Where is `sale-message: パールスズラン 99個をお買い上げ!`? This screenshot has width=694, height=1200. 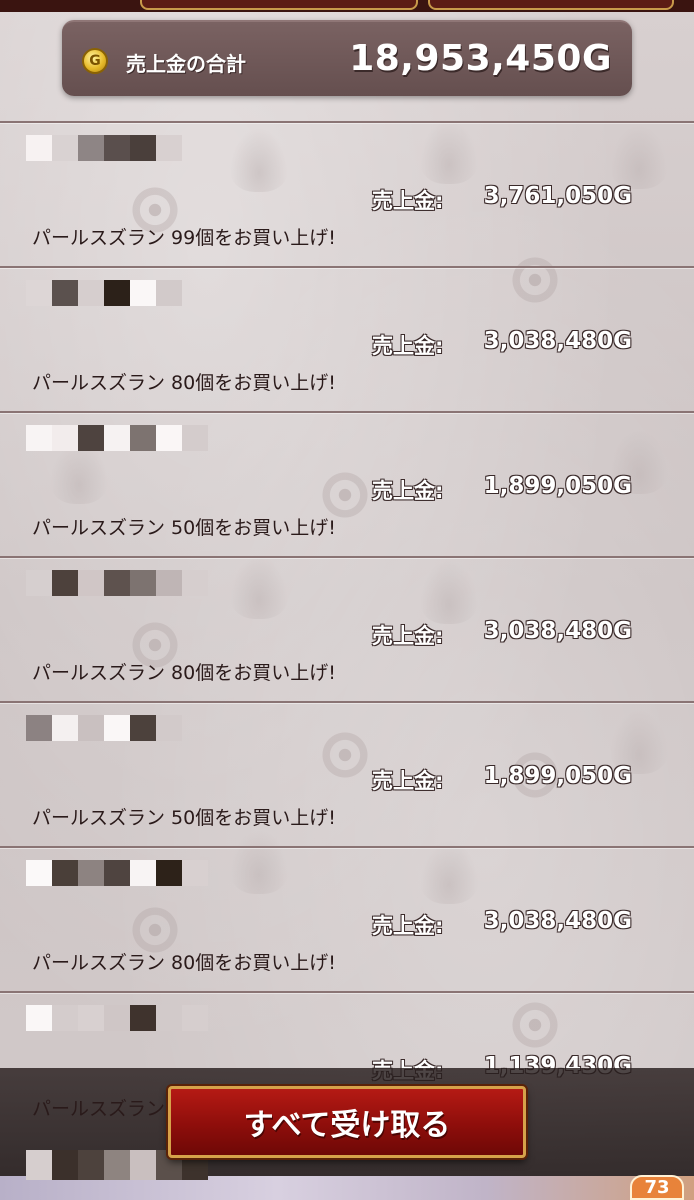 sale-message: パールスズラン 99個をお買い上げ! is located at coordinates (184, 238).